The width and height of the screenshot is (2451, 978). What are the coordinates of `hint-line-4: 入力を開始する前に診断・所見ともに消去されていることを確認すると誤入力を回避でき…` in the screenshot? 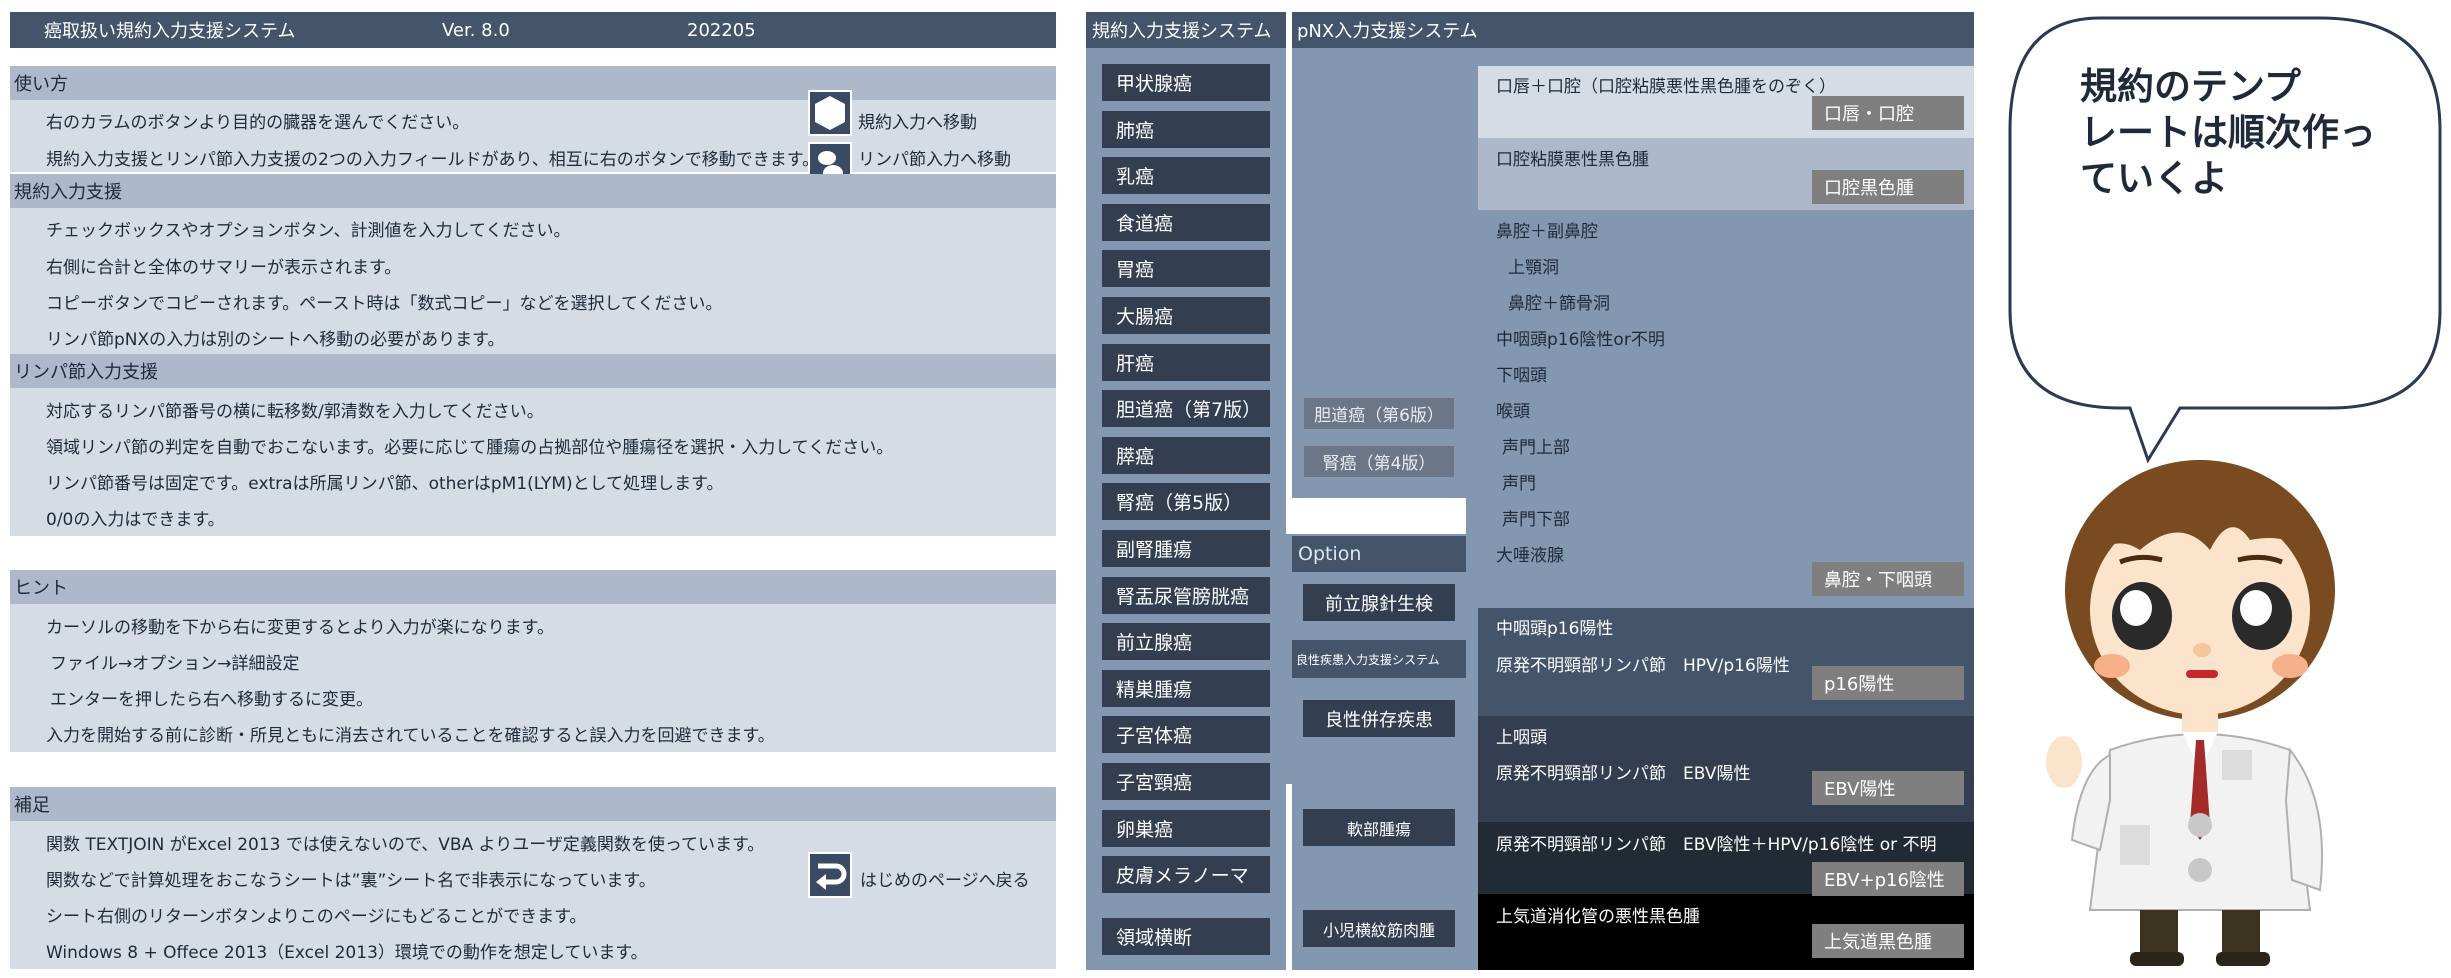 It's located at (410, 736).